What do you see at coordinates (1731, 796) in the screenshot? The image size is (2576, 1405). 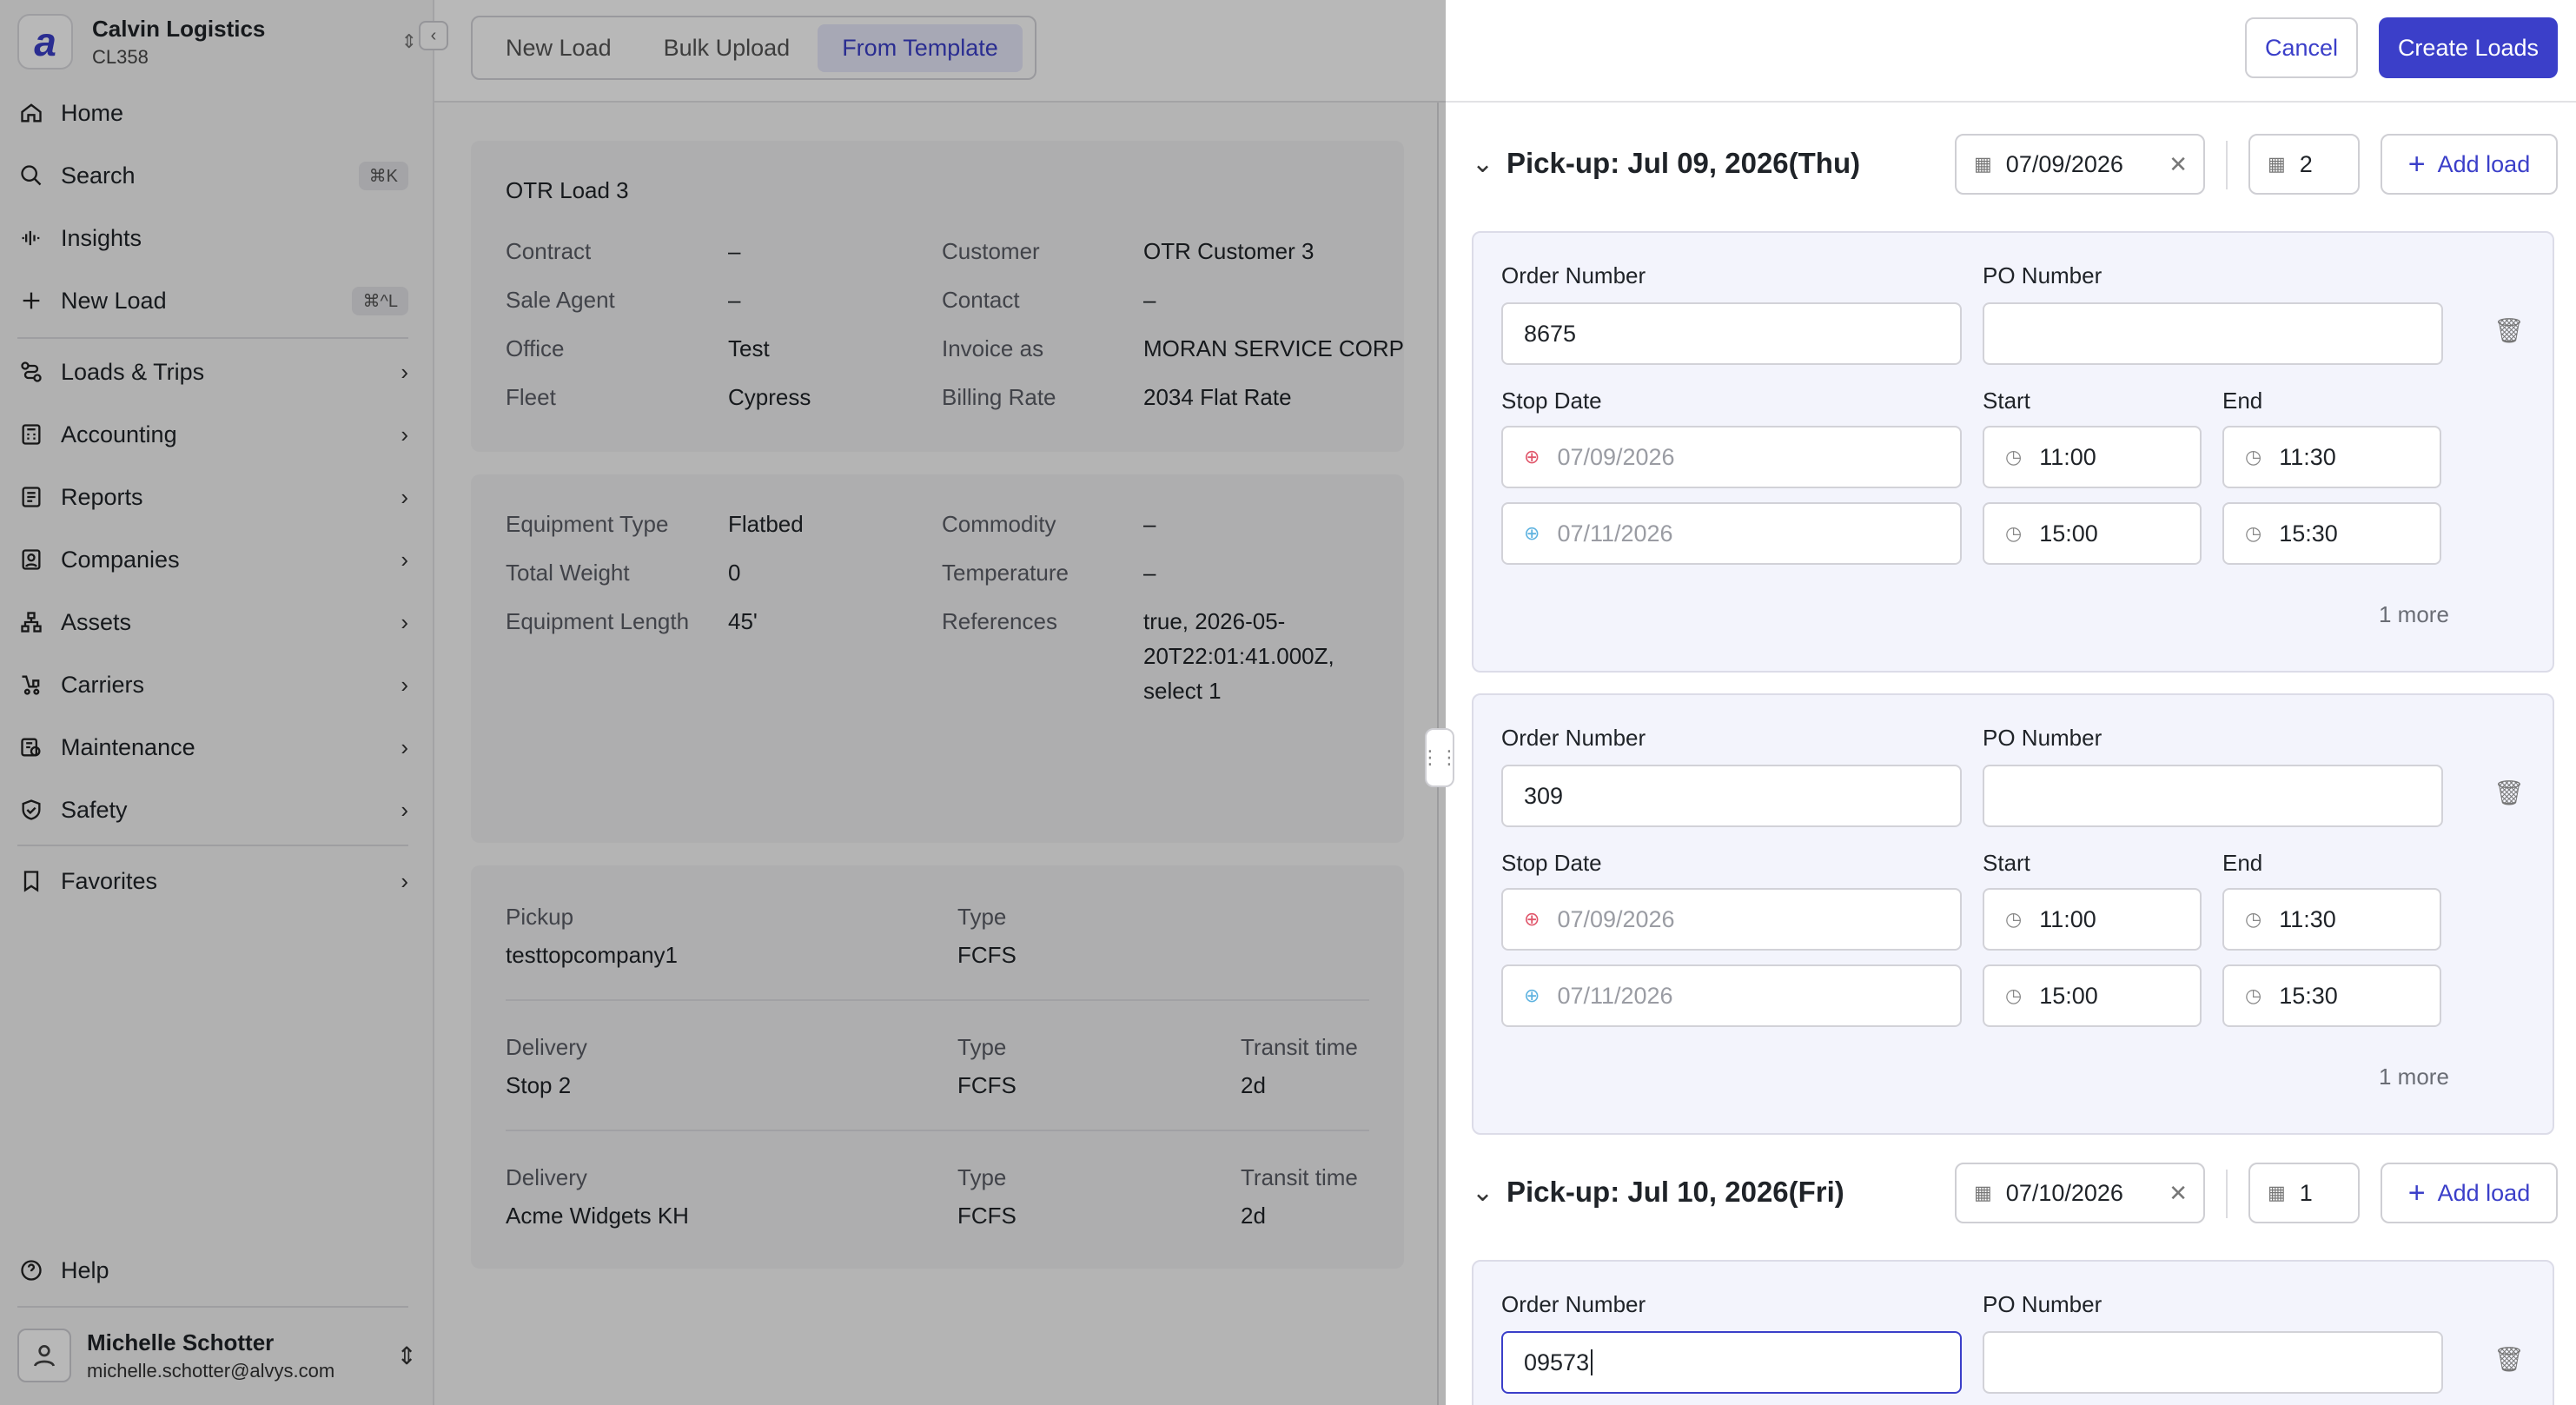 I see `order-number-input: 309` at bounding box center [1731, 796].